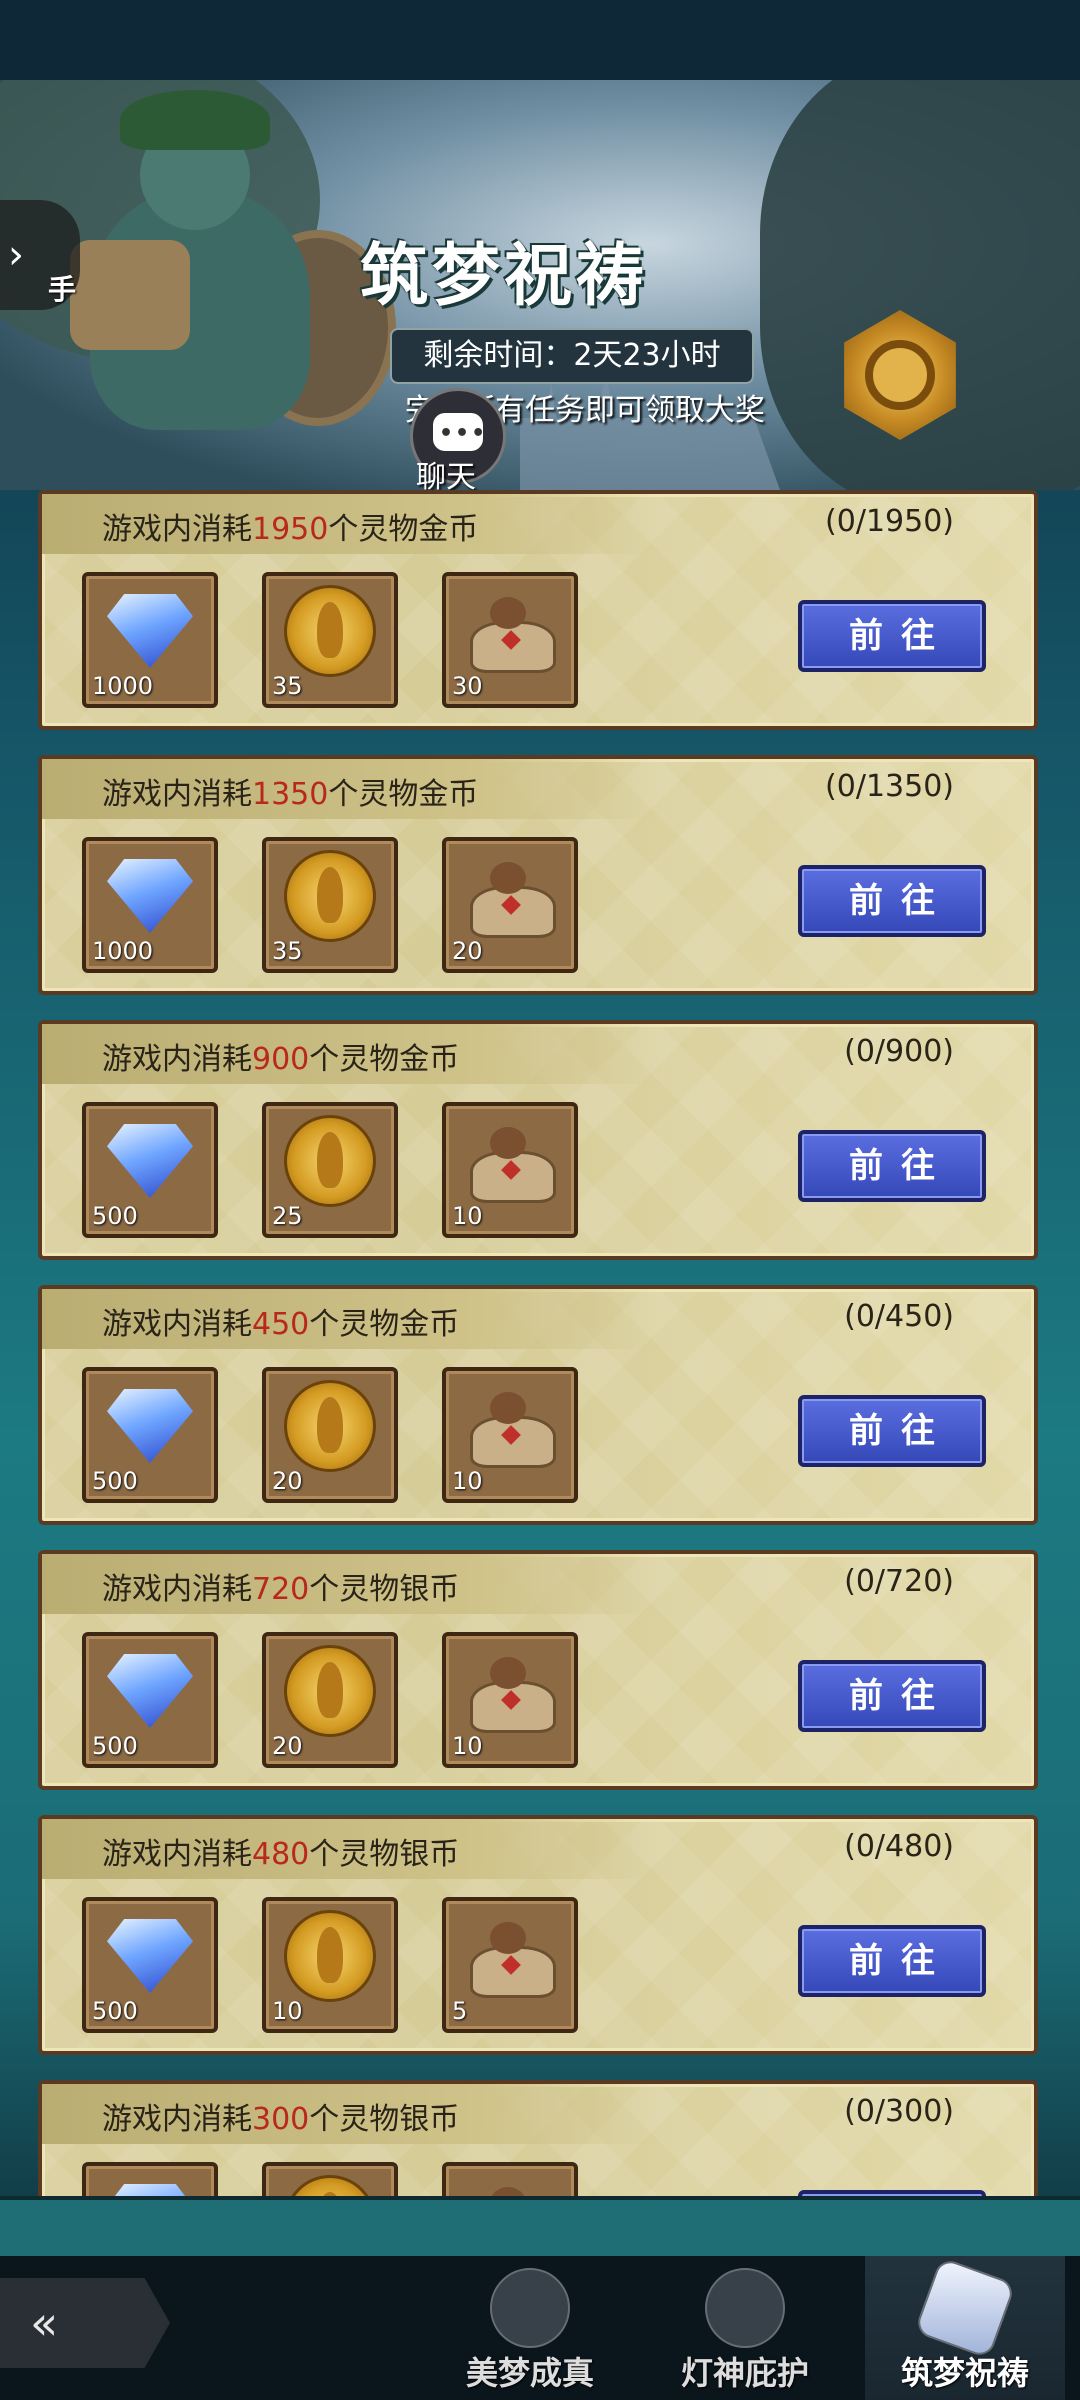 This screenshot has width=1080, height=2400. I want to click on task-target-amount: 1350, so click(290, 794).